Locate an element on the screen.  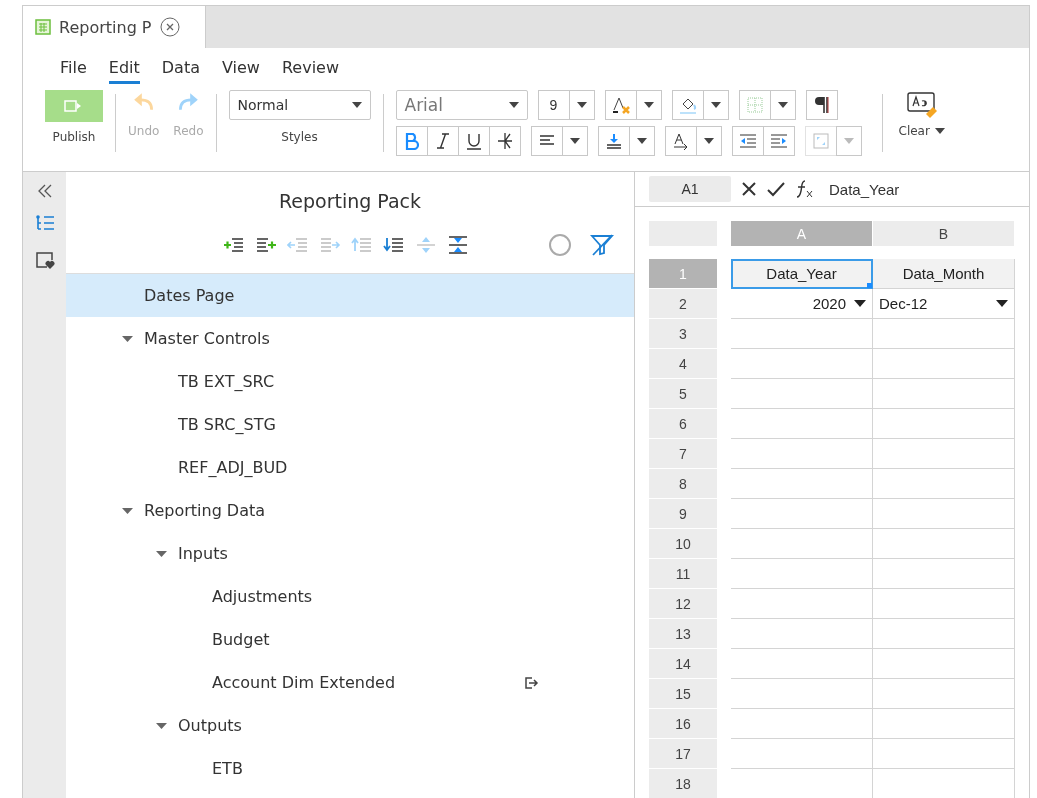
row-header: 6 is located at coordinates (683, 424).